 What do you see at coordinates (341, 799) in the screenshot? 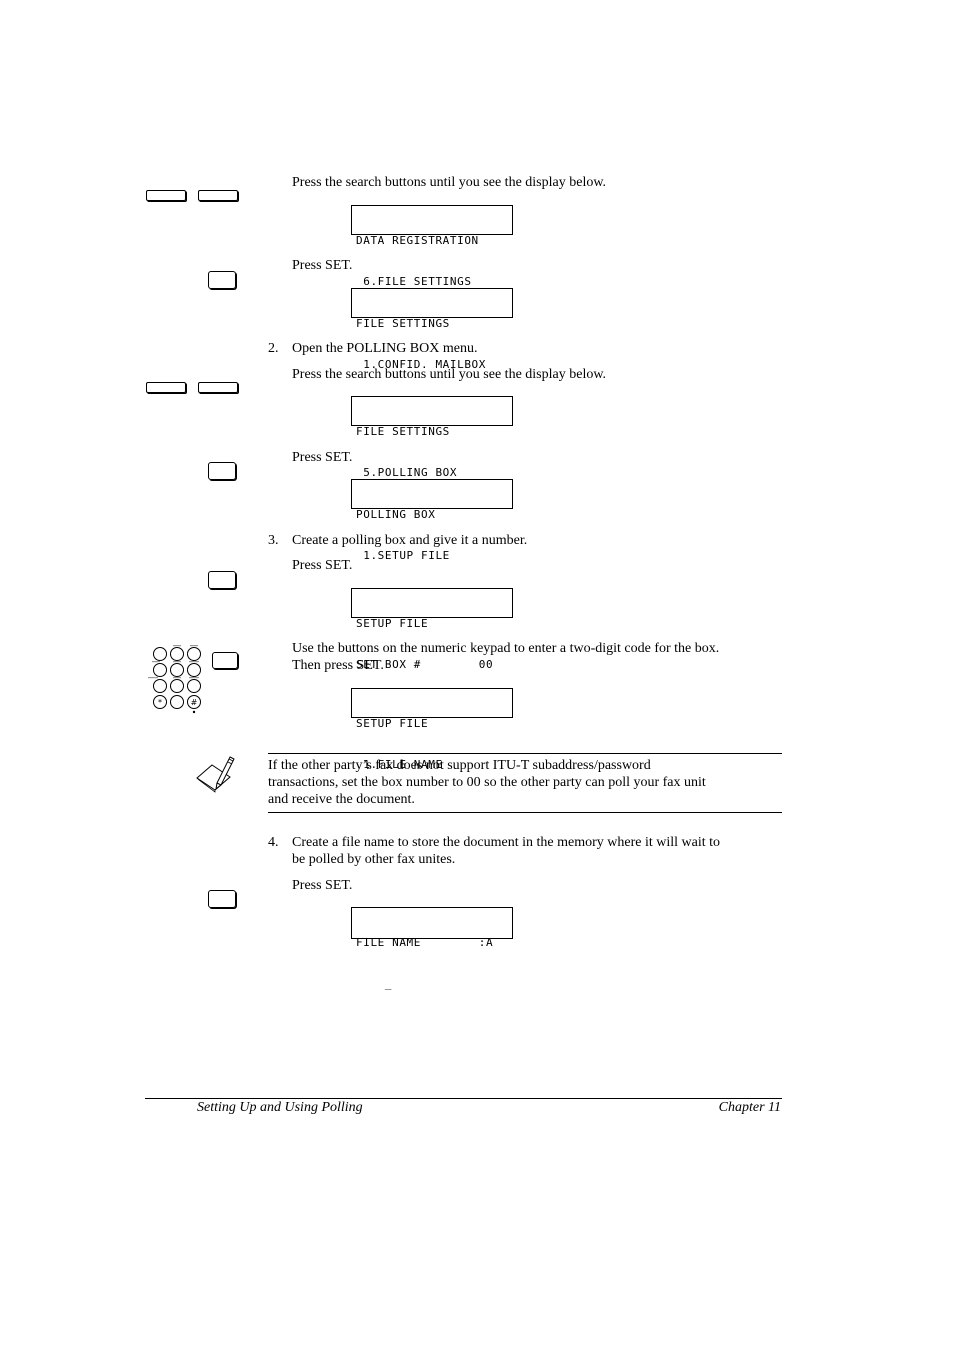
I see `note-text-line: and receive the document.` at bounding box center [341, 799].